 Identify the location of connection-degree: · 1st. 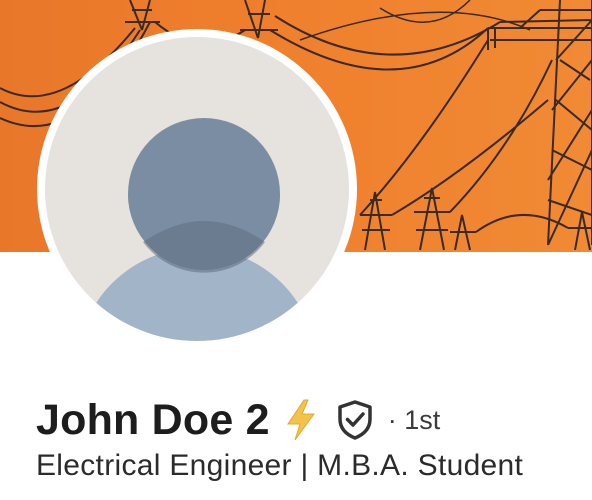
(414, 419).